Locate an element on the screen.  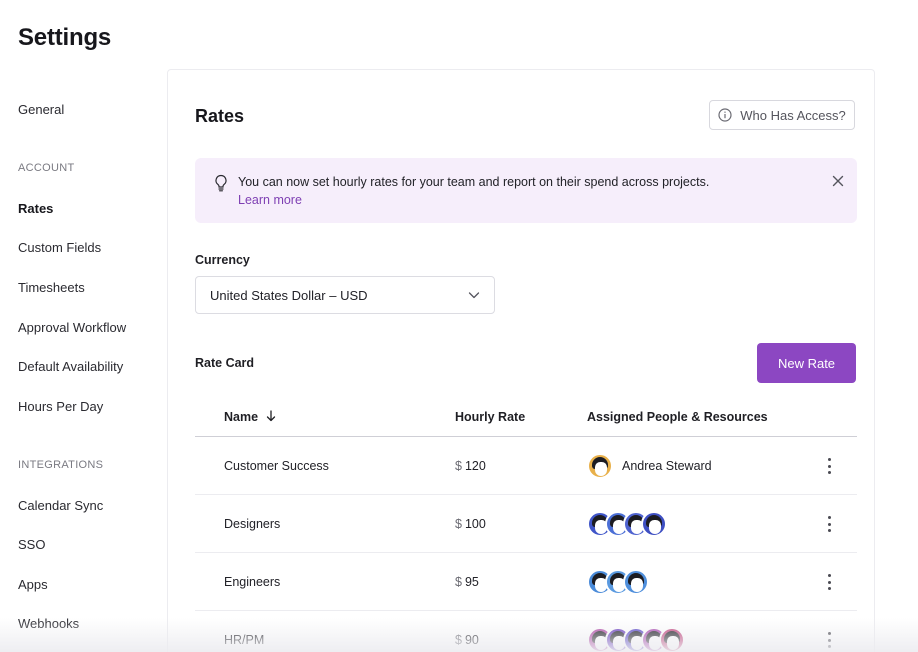
who-has-access-label: Who Has Access? is located at coordinates (793, 115).